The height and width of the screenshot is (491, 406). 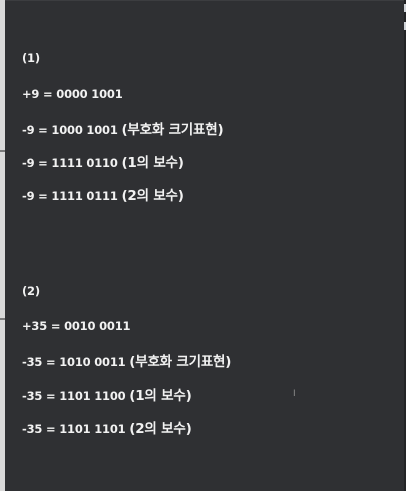 I want to click on section-2-line-4: -35 = 1101 1101 (2의 보수), so click(x=107, y=427).